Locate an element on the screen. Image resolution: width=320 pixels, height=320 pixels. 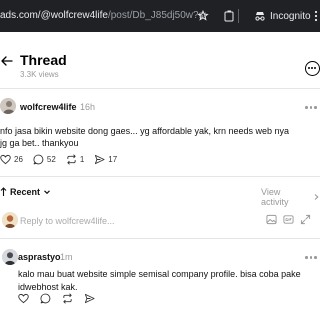
comment-reply-button is located at coordinates (45, 298).